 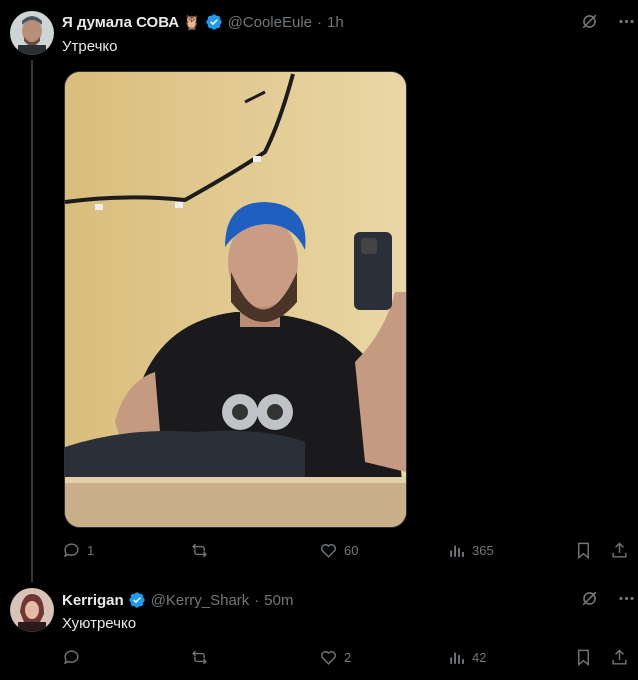 I want to click on views-count: 365, so click(x=483, y=550).